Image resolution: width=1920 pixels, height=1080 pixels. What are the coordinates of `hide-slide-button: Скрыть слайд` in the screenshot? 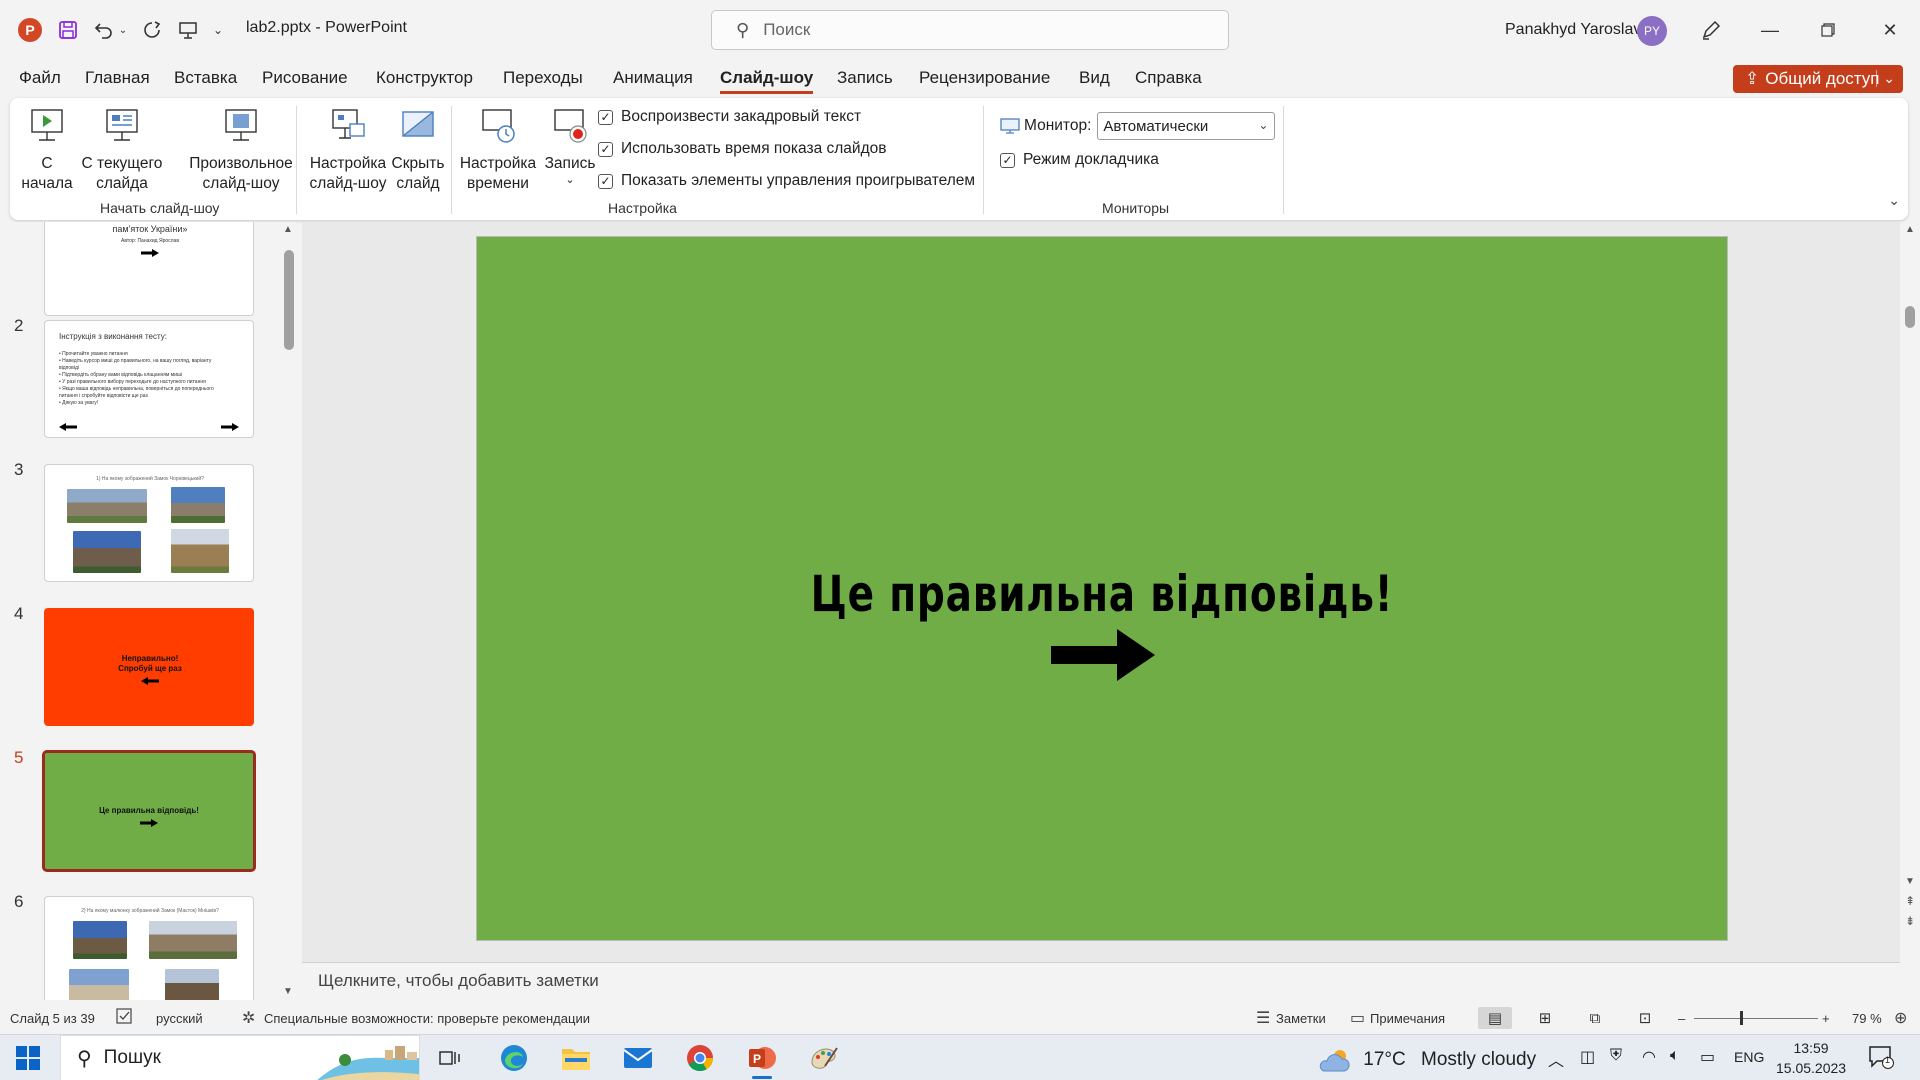 It's located at (418, 150).